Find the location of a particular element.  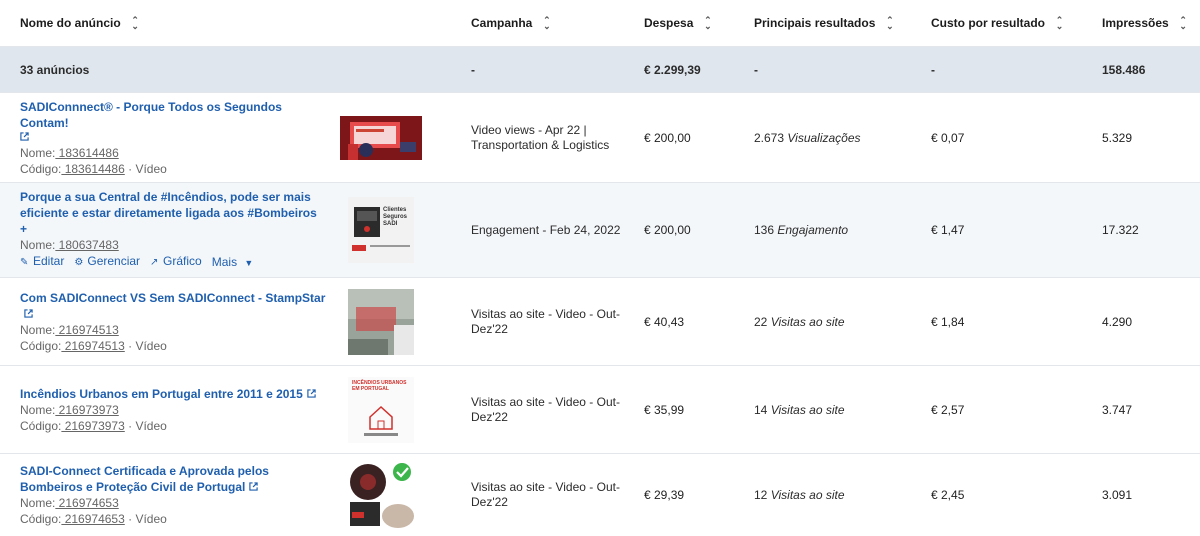

name-value: 183614486 is located at coordinates (87, 153).